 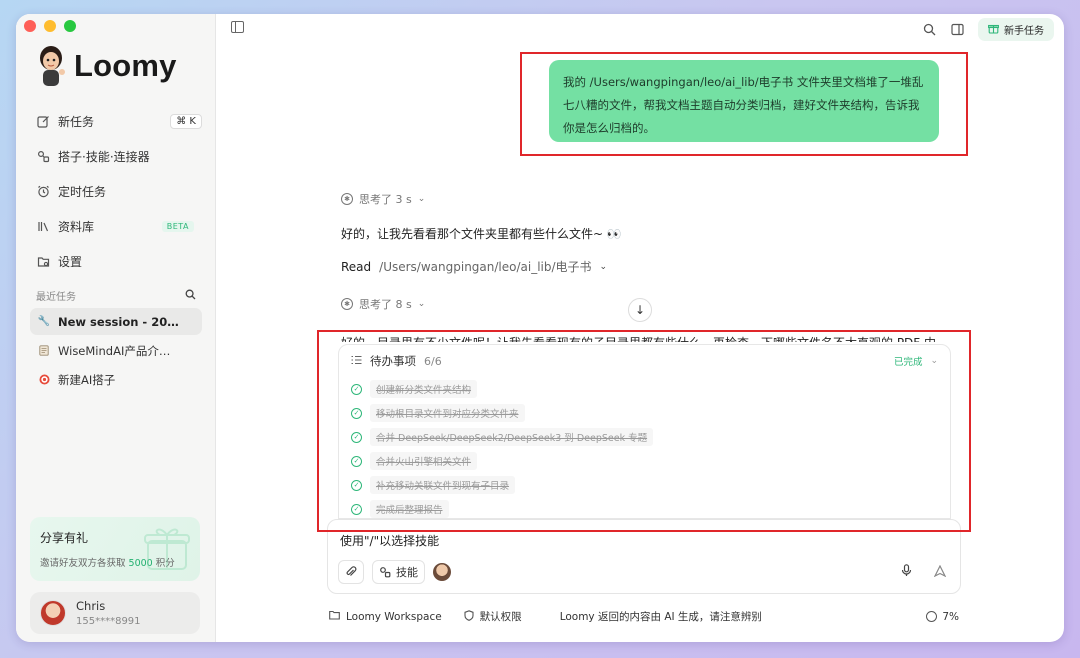 I want to click on scroll-to-bottom-button: ↓, so click(x=640, y=310).